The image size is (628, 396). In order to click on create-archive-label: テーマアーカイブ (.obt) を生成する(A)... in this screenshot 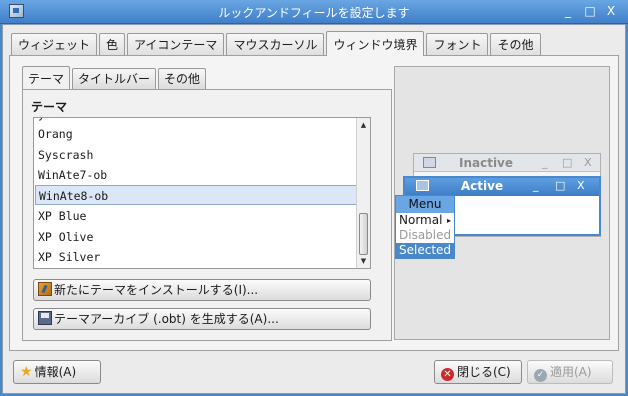, I will do `click(166, 319)`.